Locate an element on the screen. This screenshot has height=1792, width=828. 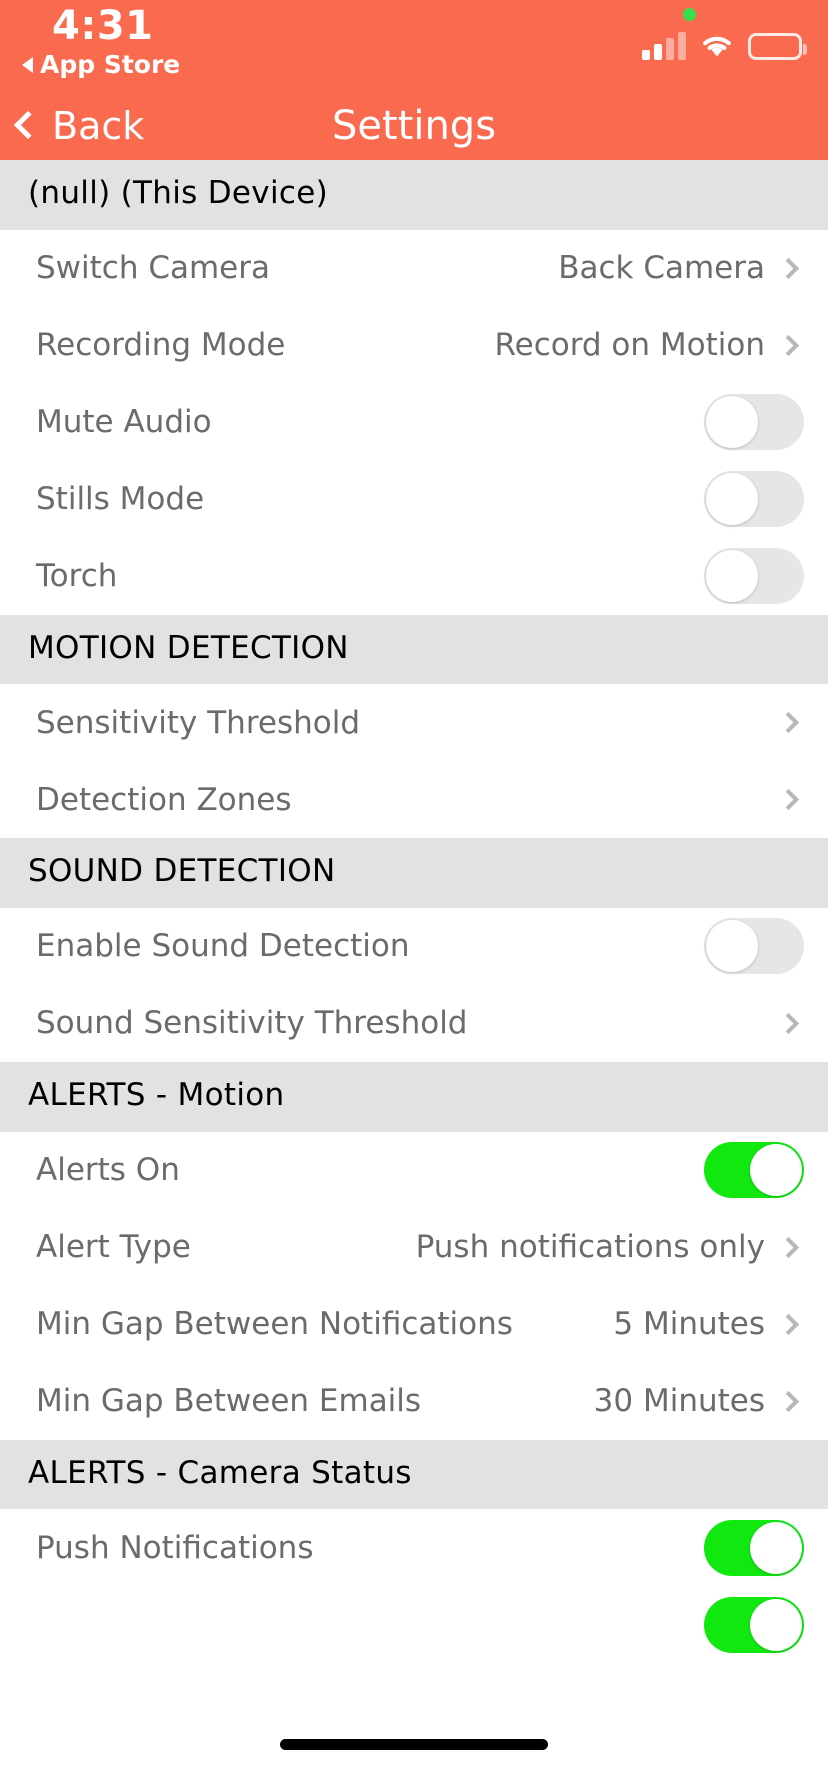
settings-row: Recording Mode Record on Motion is located at coordinates (414, 345).